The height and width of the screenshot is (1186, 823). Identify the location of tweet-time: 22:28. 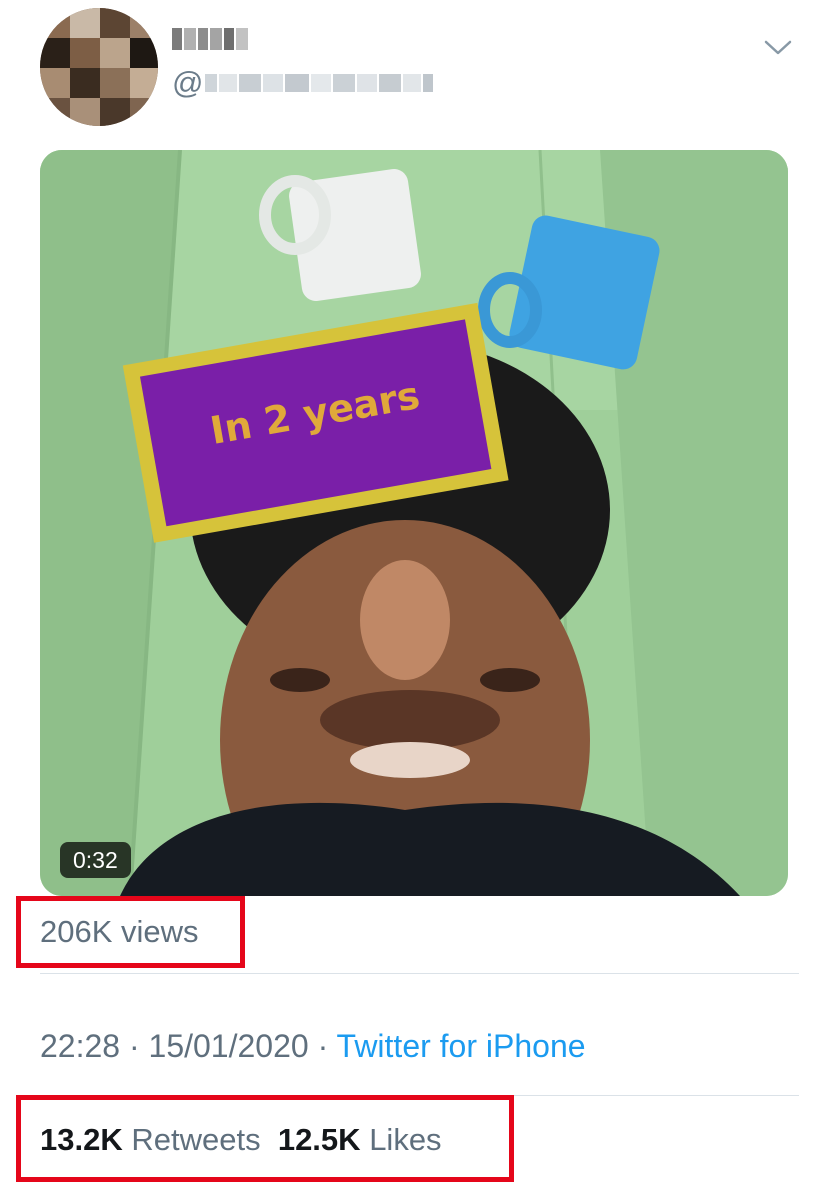
(80, 1046).